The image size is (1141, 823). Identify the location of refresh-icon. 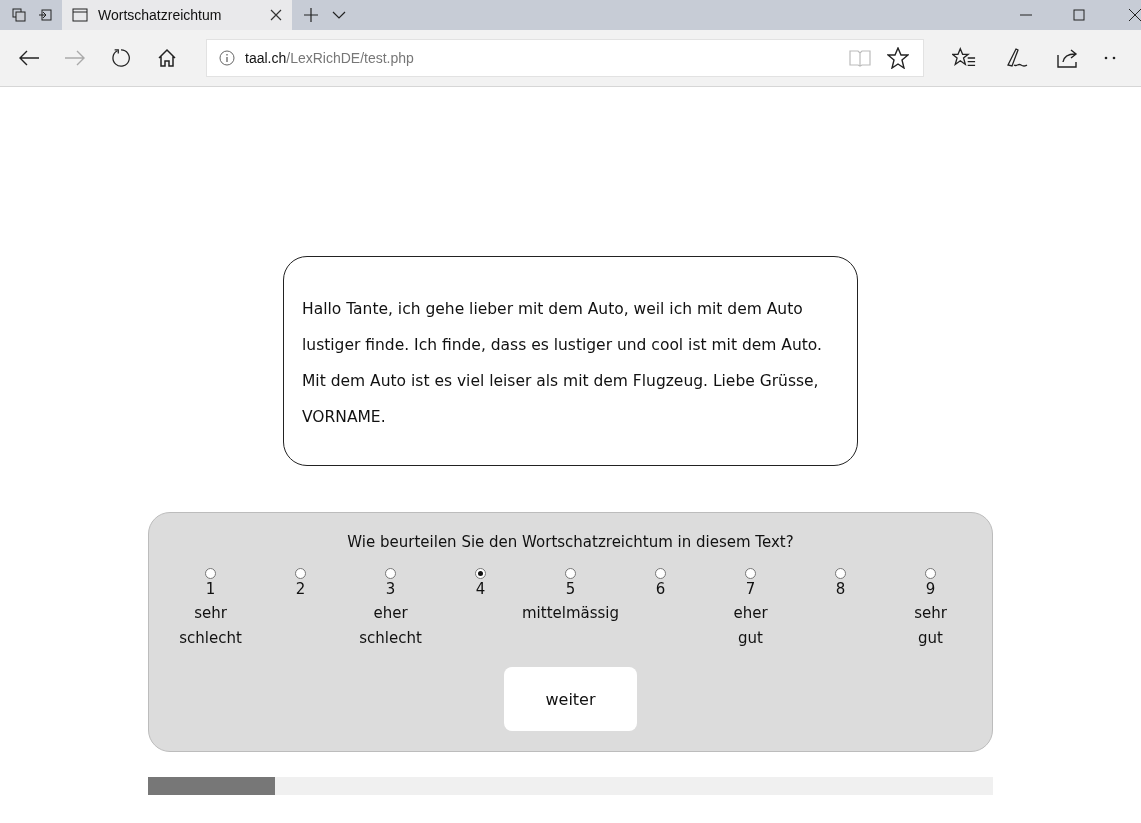
(121, 58).